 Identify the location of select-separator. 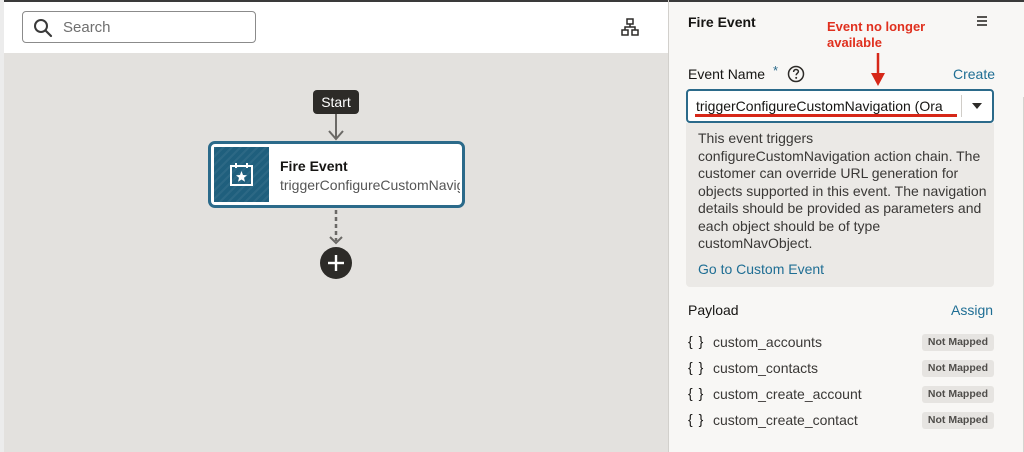
(961, 106).